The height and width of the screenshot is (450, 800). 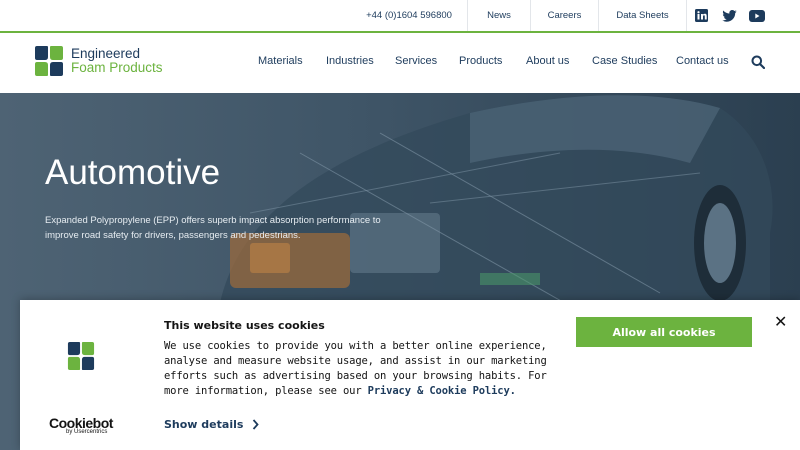 I want to click on nav-item-case-studies: Case Studies, so click(x=624, y=61).